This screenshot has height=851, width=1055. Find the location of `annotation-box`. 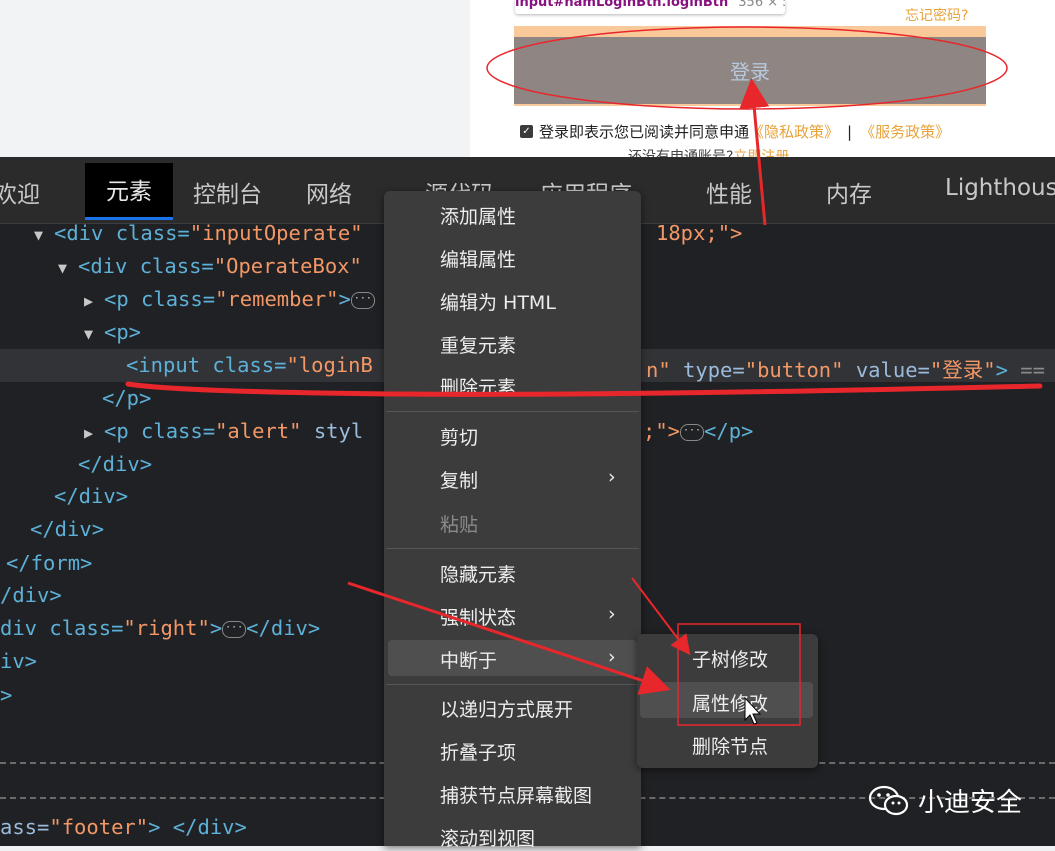

annotation-box is located at coordinates (739, 674).